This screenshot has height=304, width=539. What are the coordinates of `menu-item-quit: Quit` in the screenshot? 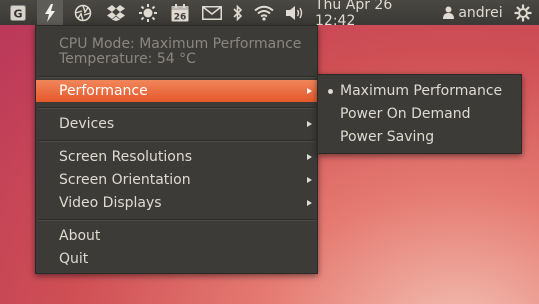 It's located at (176, 259).